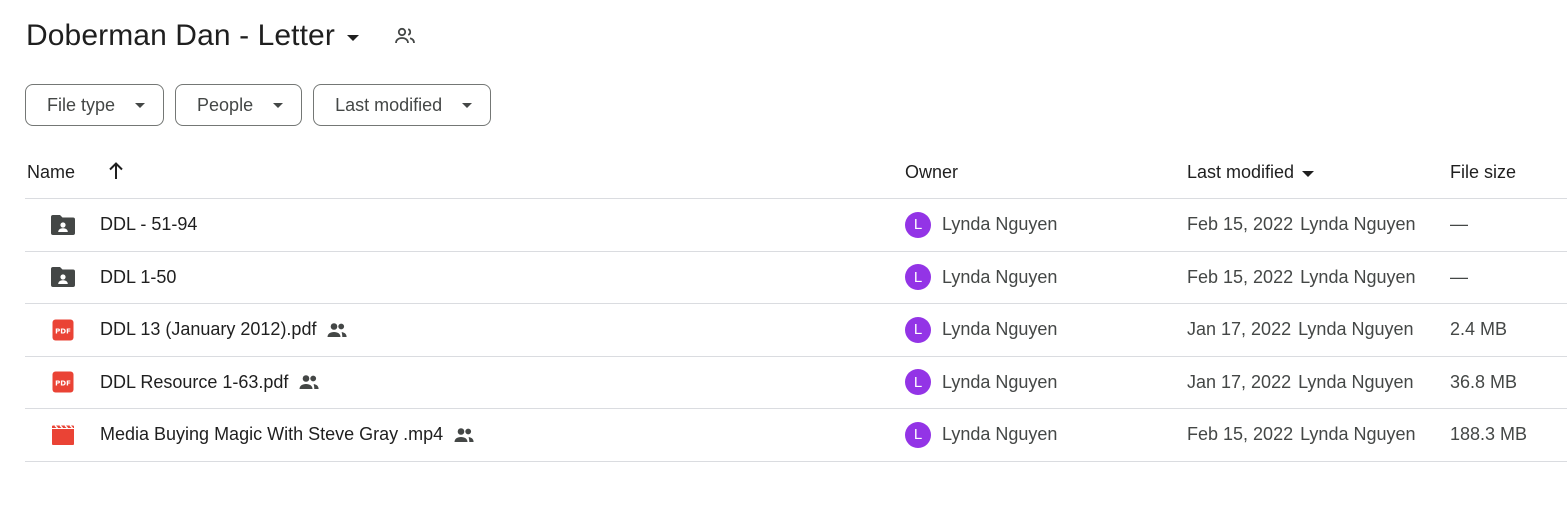  I want to click on file-size: 188.3 MB, so click(1489, 434).